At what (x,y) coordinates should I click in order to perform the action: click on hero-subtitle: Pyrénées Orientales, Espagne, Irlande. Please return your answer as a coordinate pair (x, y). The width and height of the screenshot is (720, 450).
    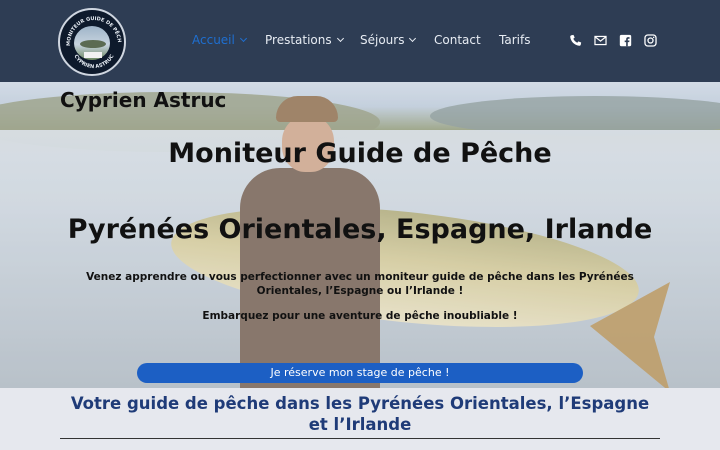
    Looking at the image, I should click on (360, 229).